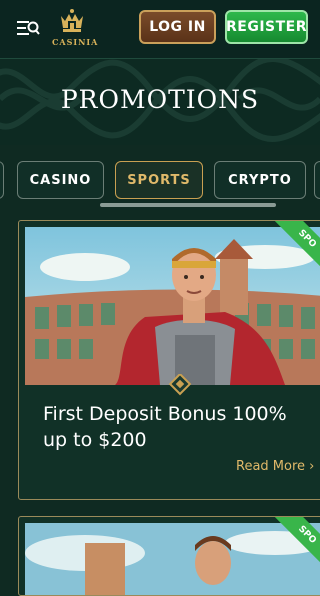 This screenshot has height=596, width=320. Describe the element at coordinates (266, 27) in the screenshot. I see `register-button: REGISTER` at that location.